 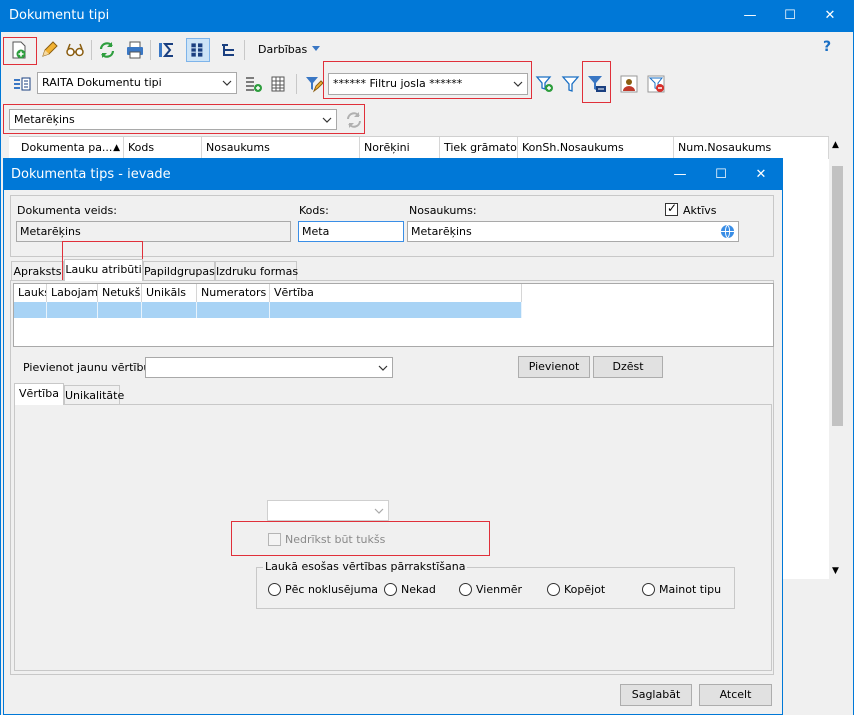 I want to click on dialog-minimize-button: —, so click(x=680, y=175).